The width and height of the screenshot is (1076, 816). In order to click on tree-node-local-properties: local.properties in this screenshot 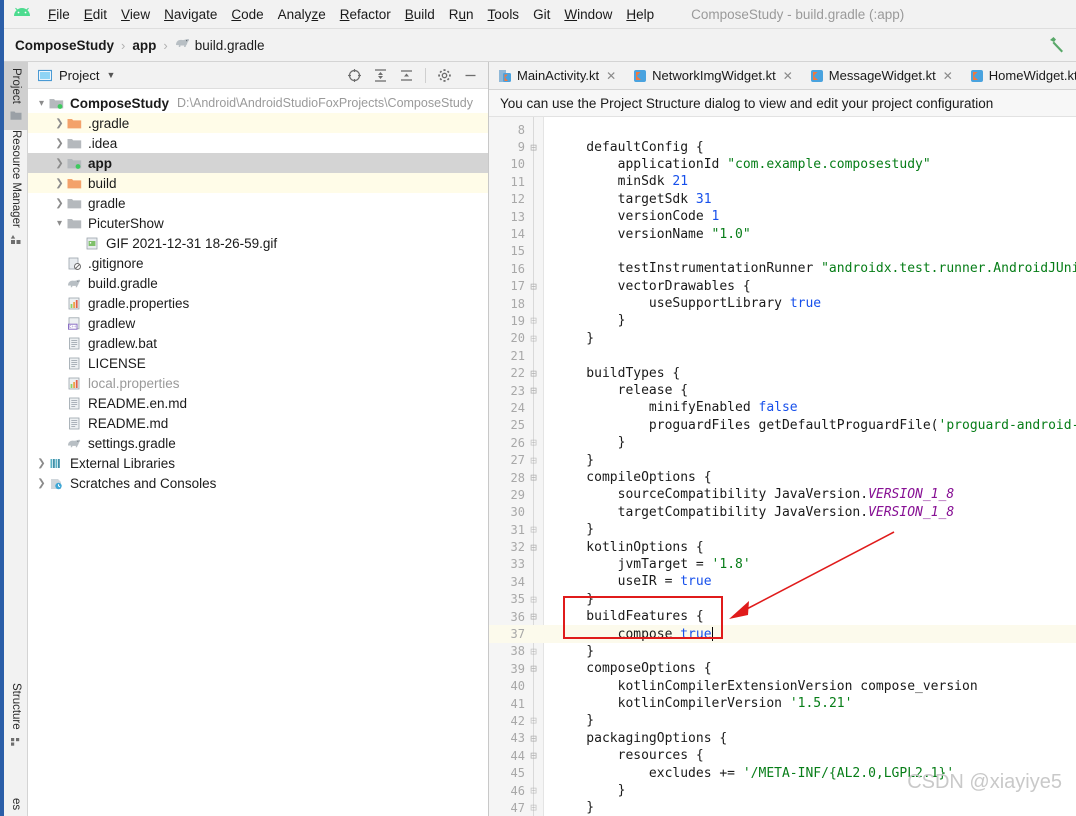, I will do `click(258, 383)`.